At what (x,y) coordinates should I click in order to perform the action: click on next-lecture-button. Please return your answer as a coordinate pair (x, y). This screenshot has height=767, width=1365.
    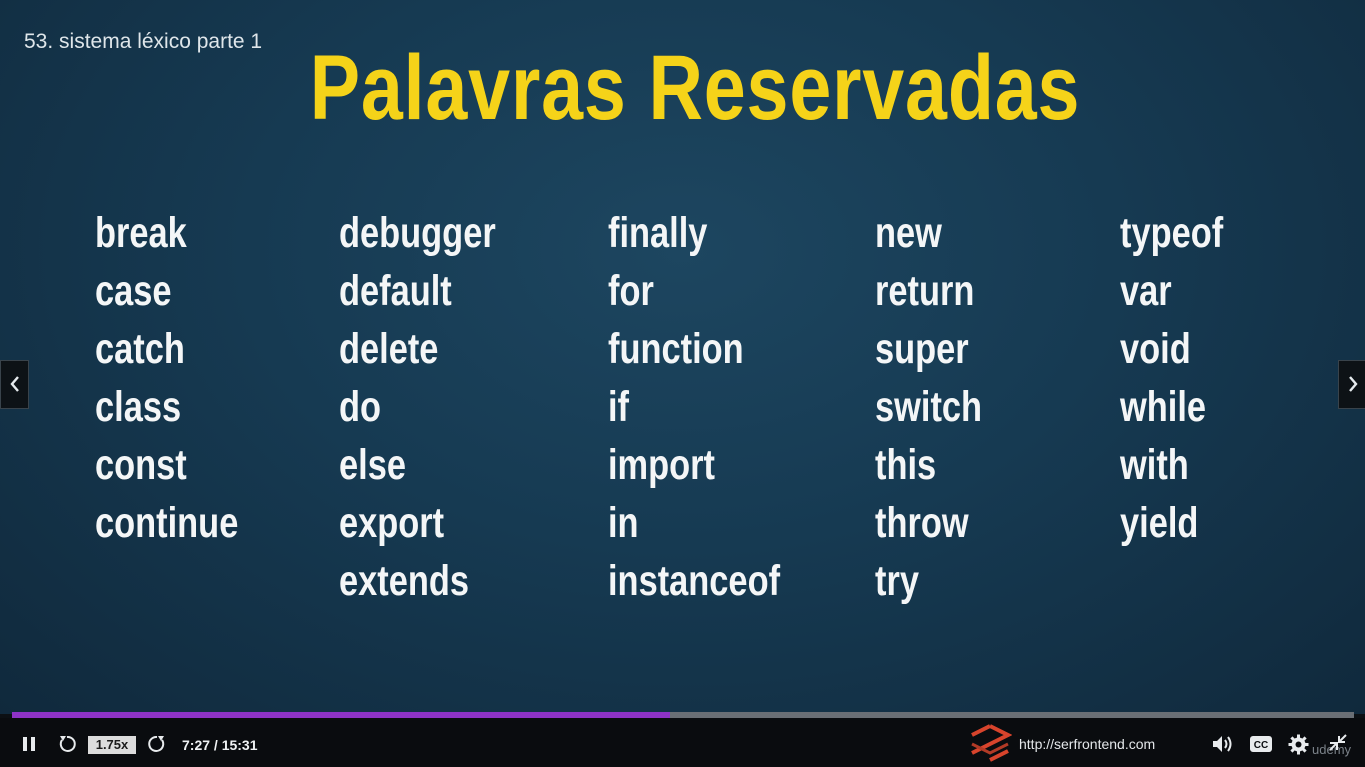
    Looking at the image, I should click on (1351, 384).